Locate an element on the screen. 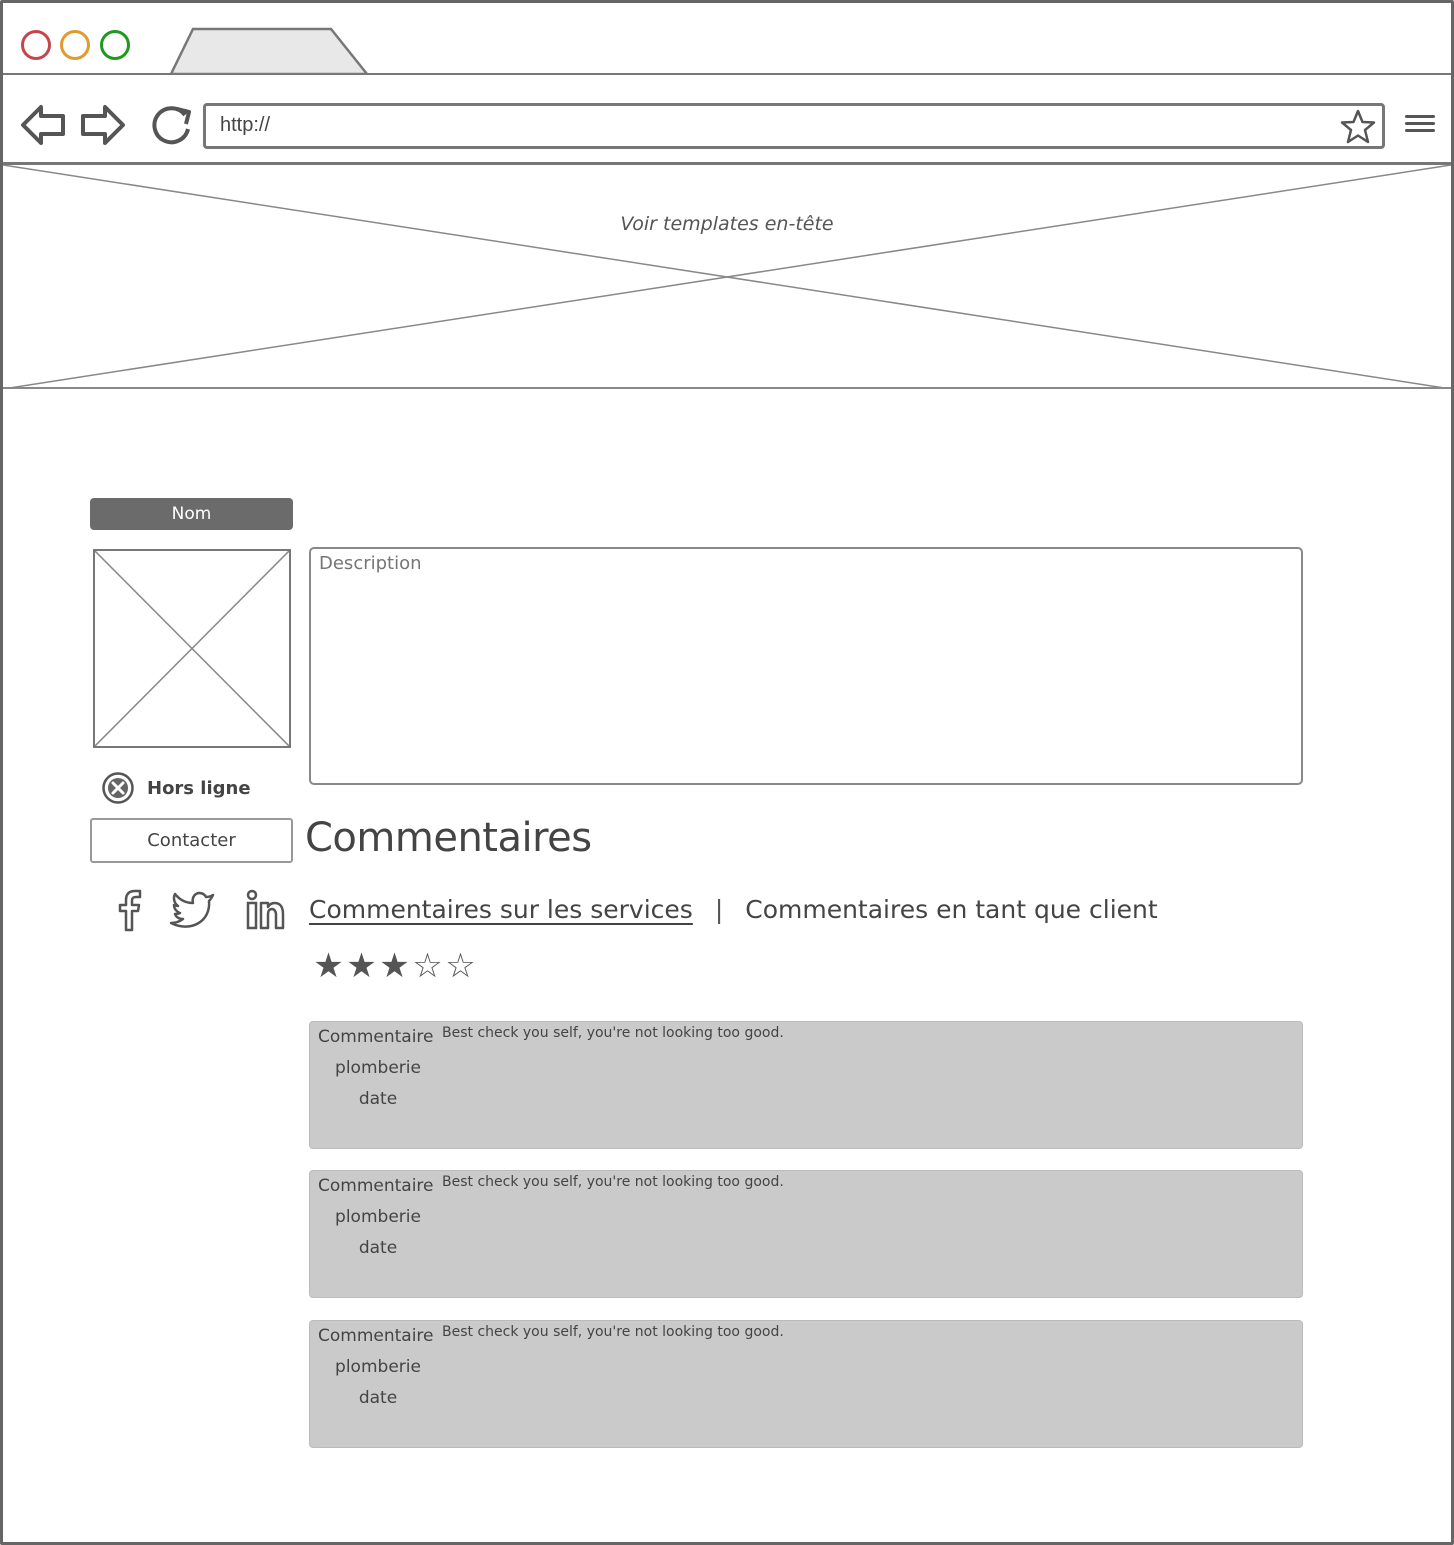  title-bar is located at coordinates (727, 39).